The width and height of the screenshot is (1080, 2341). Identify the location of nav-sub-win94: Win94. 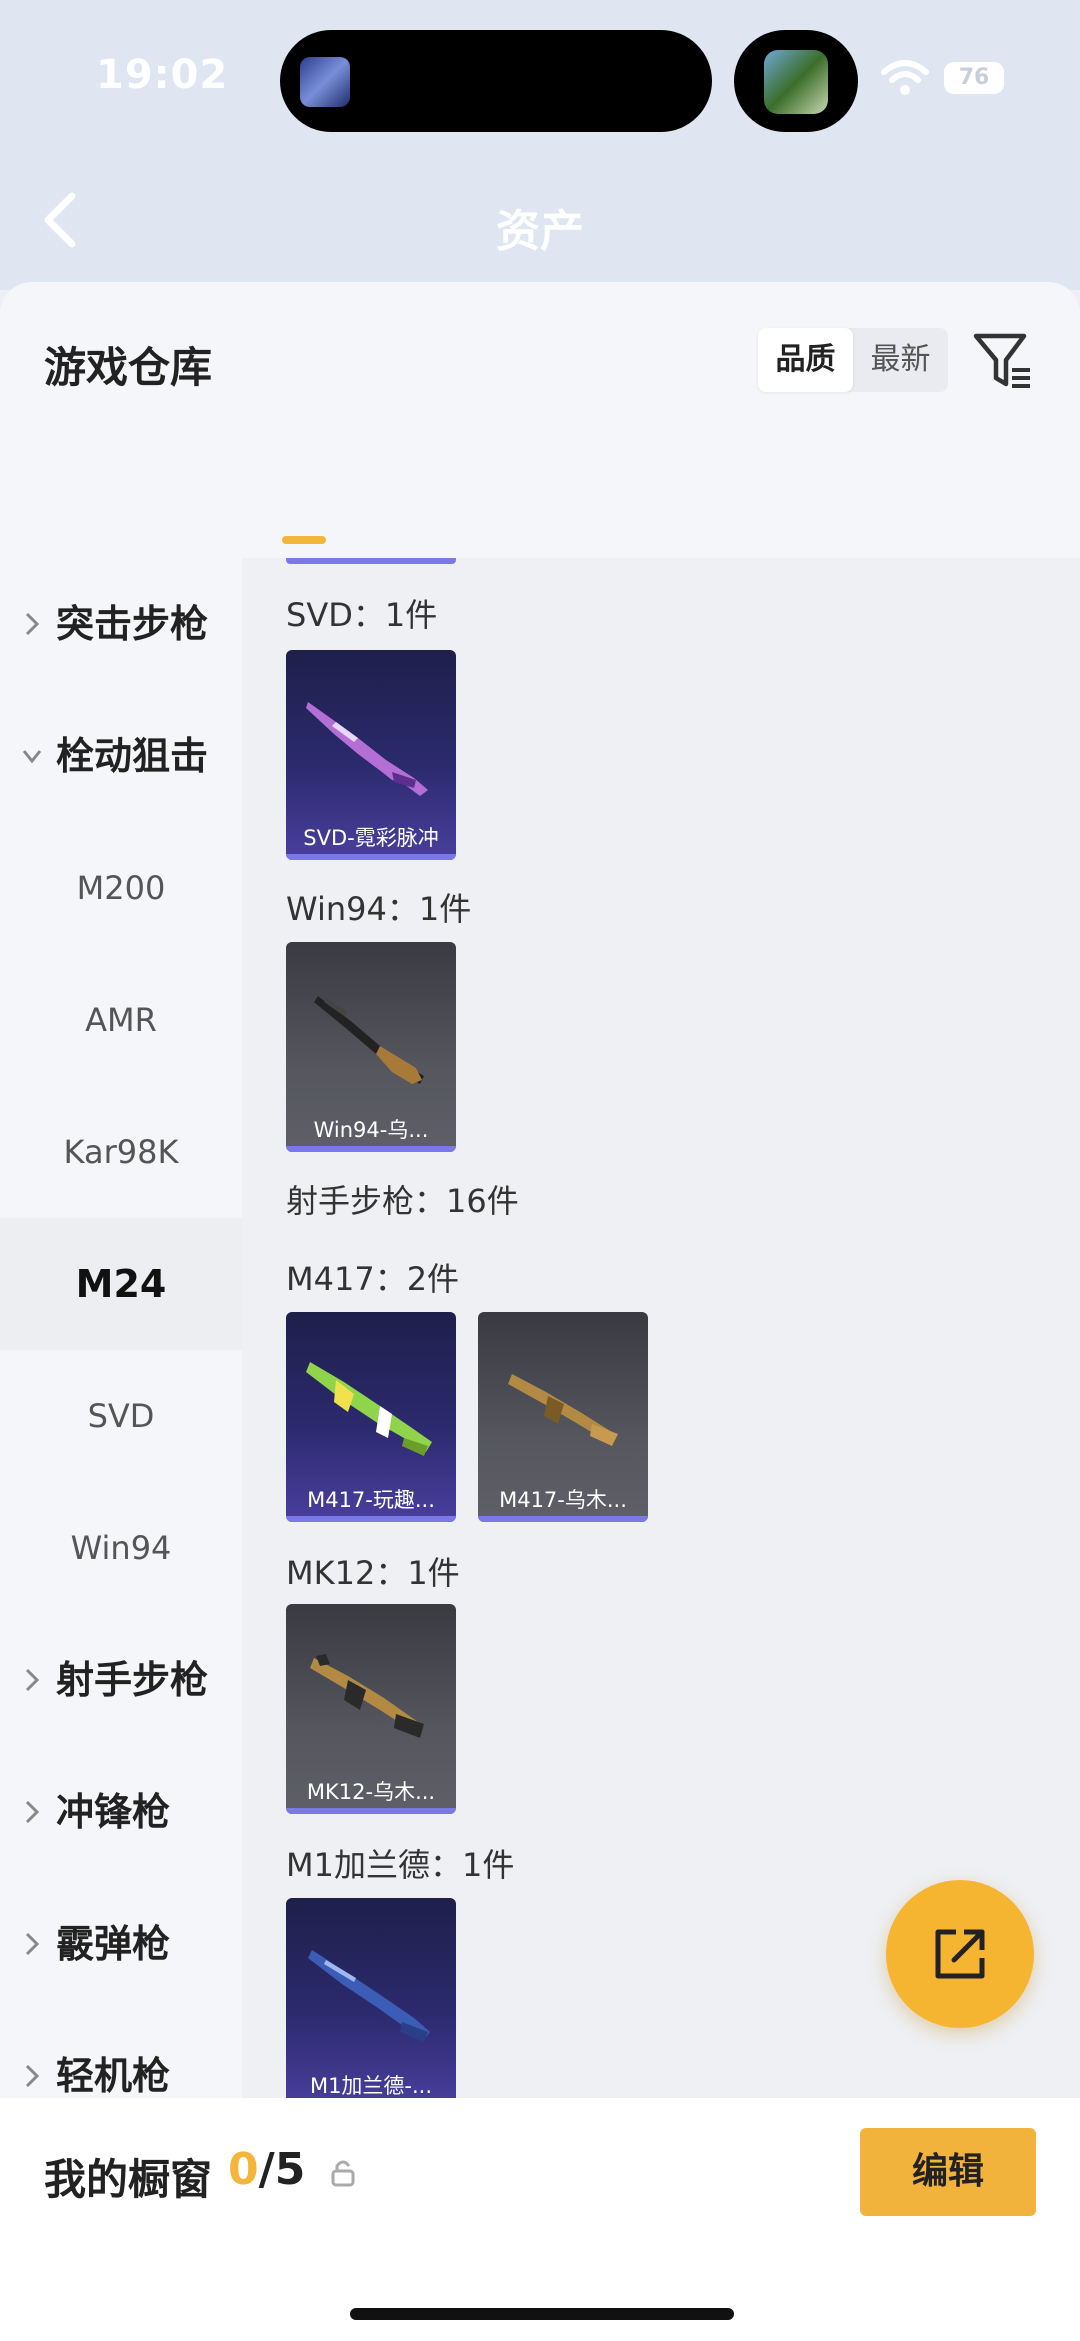
(121, 1548).